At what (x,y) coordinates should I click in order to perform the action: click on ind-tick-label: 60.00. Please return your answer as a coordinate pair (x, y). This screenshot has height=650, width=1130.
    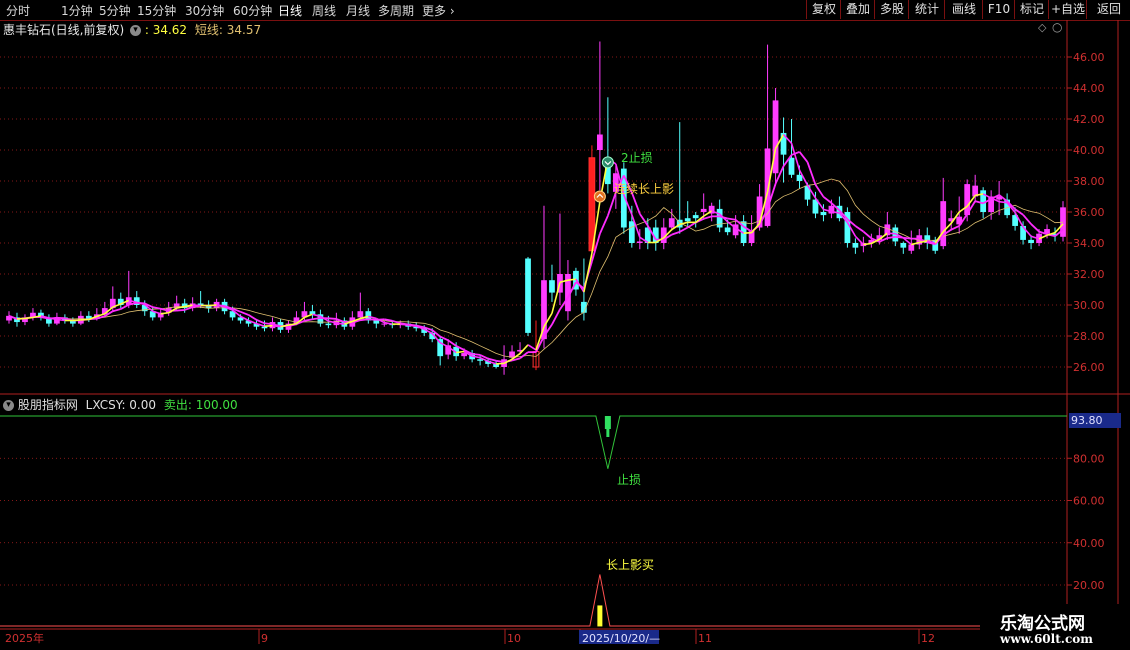
    Looking at the image, I should click on (1089, 501).